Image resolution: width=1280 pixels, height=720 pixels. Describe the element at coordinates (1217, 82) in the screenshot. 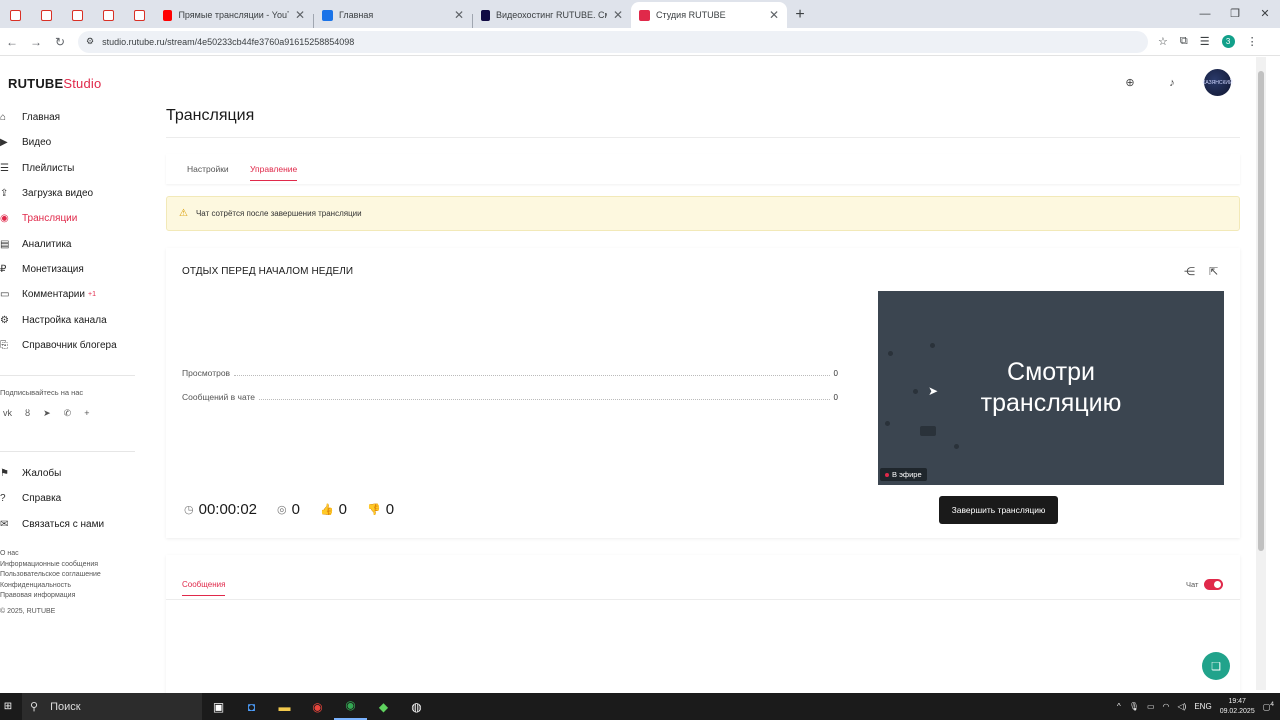

I see `user-avatar: КАЗЯНСКИЙ` at that location.